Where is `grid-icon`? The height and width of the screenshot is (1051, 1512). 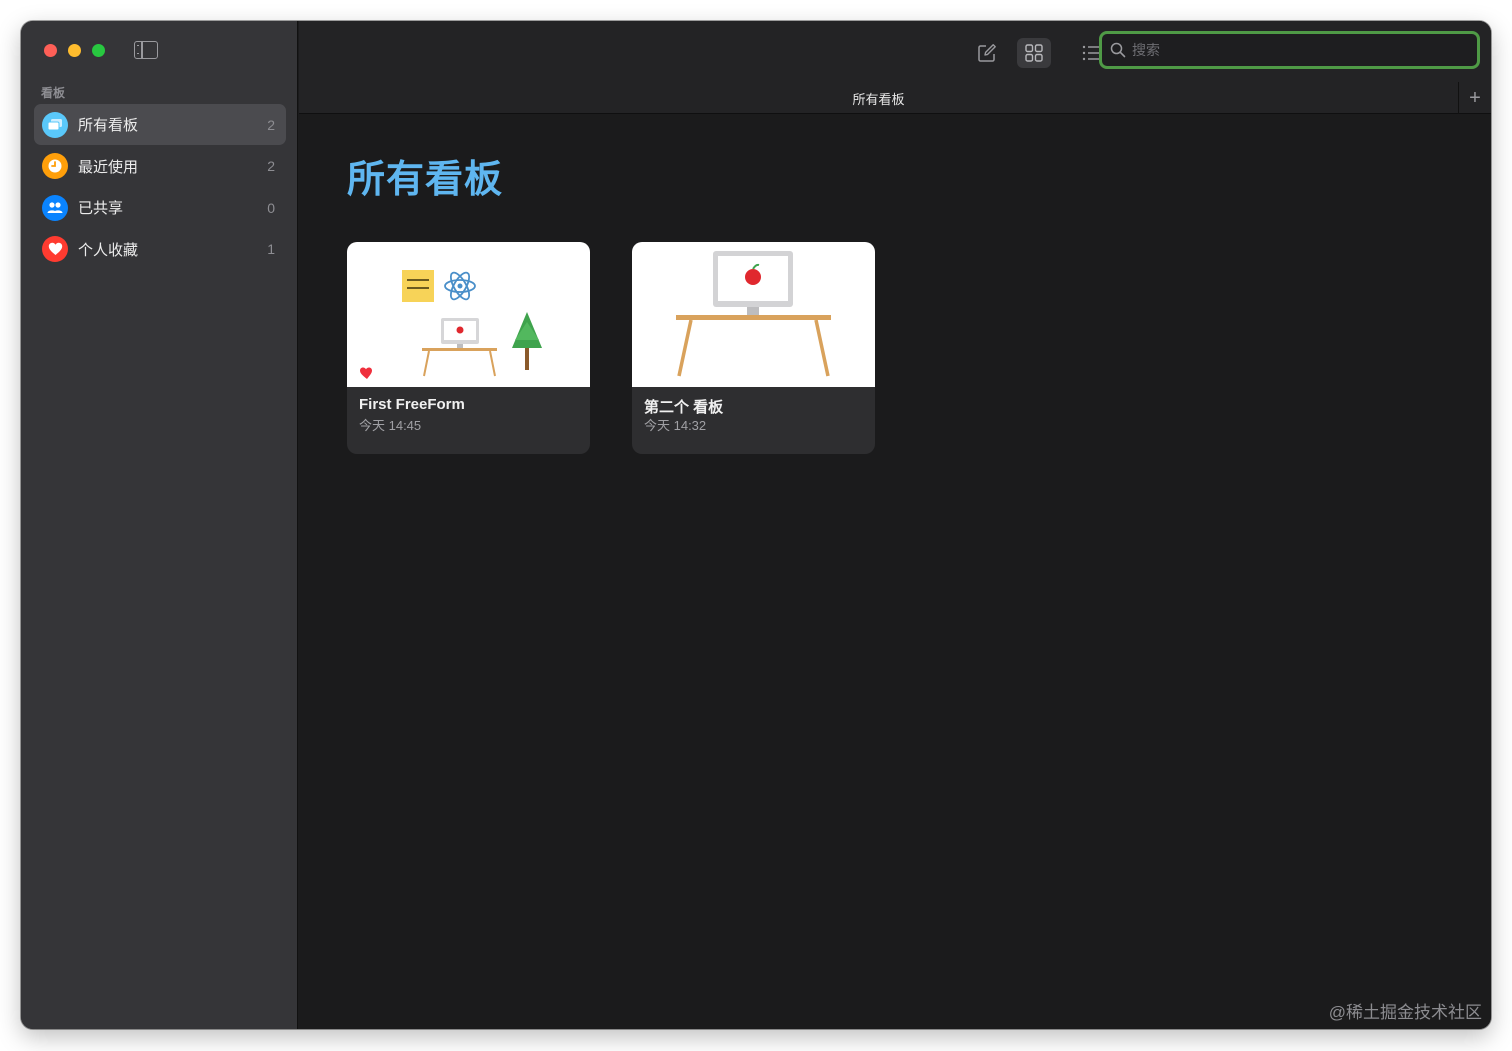 grid-icon is located at coordinates (1034, 53).